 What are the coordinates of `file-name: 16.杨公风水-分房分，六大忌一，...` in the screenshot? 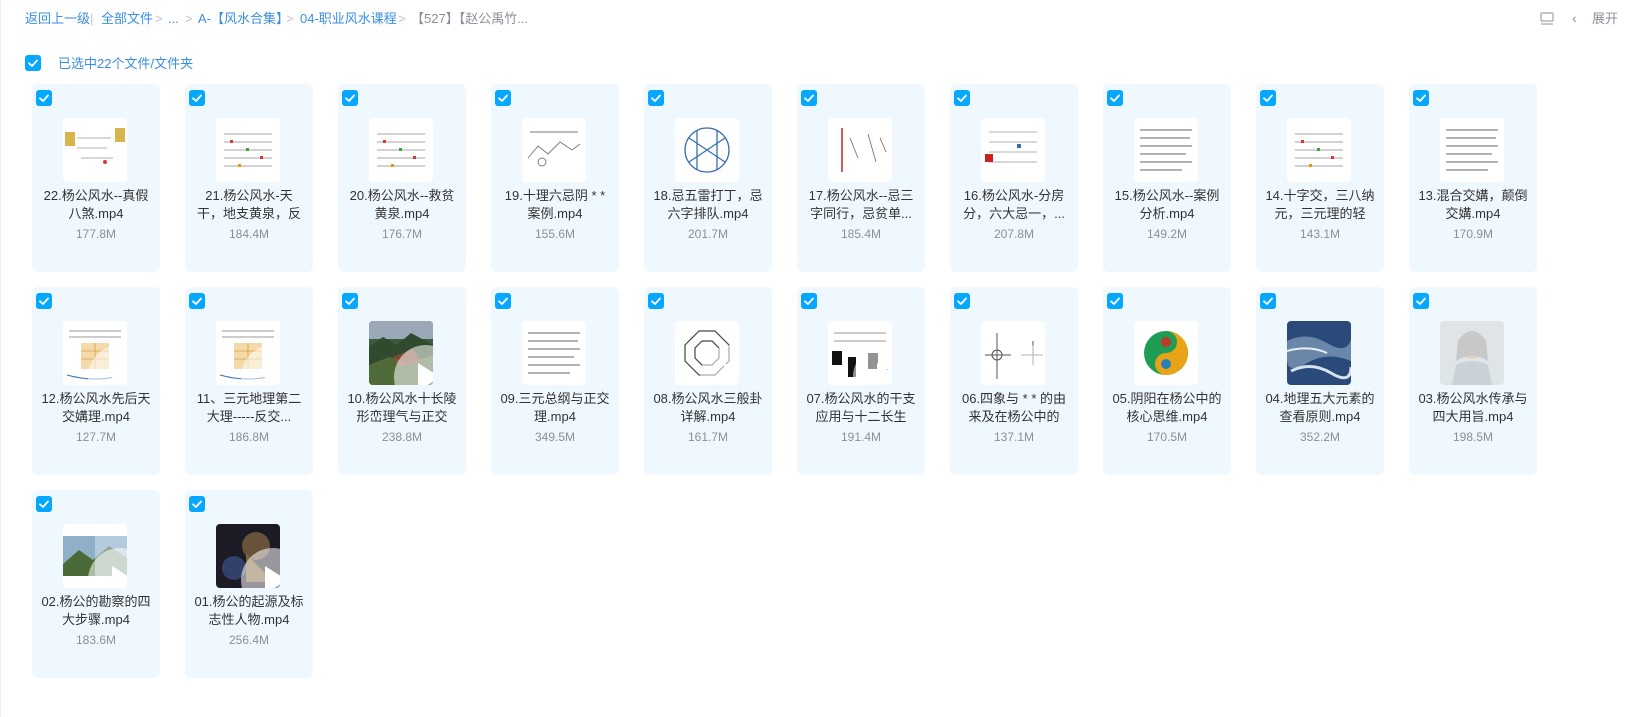 It's located at (1014, 205).